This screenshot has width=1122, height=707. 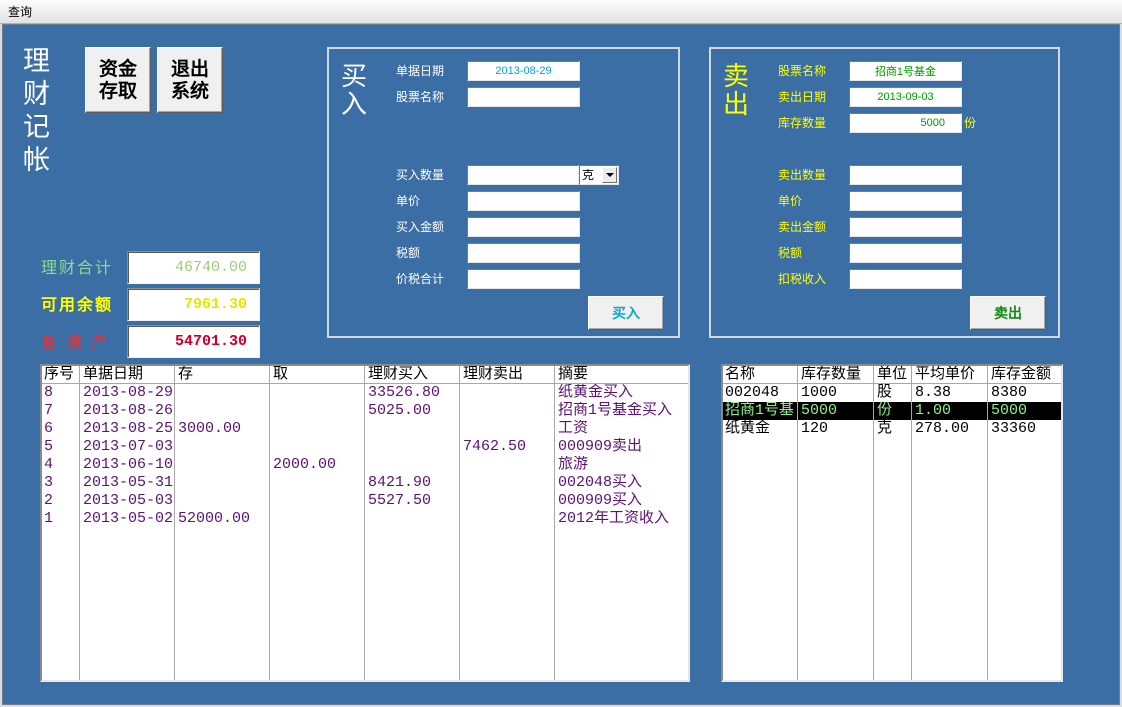 What do you see at coordinates (1009, 392) in the screenshot?
I see `stock-amount-cell: 8380` at bounding box center [1009, 392].